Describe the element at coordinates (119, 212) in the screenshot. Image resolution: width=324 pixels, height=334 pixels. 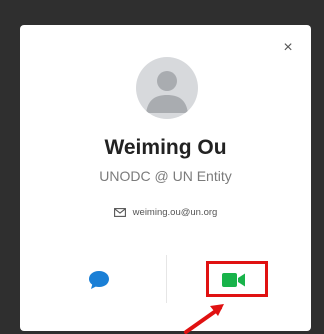
I see `envelope-icon` at that location.